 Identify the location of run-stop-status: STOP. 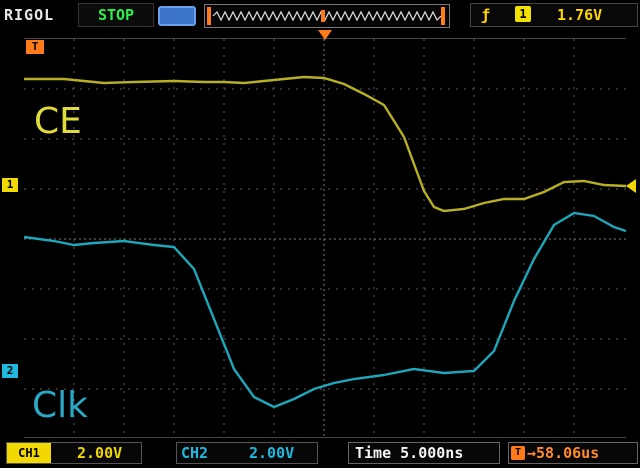
(116, 15).